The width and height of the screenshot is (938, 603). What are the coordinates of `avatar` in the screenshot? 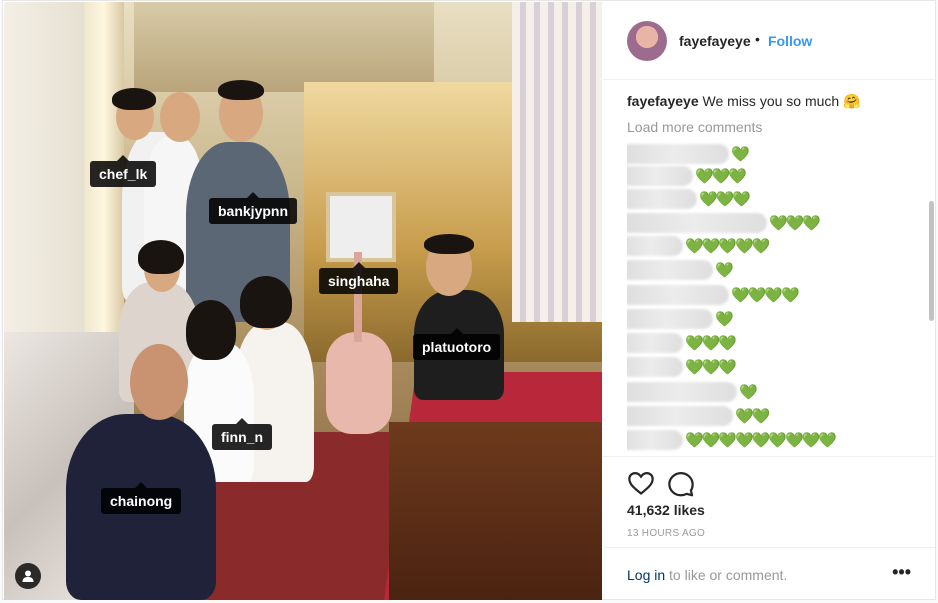 It's located at (647, 41).